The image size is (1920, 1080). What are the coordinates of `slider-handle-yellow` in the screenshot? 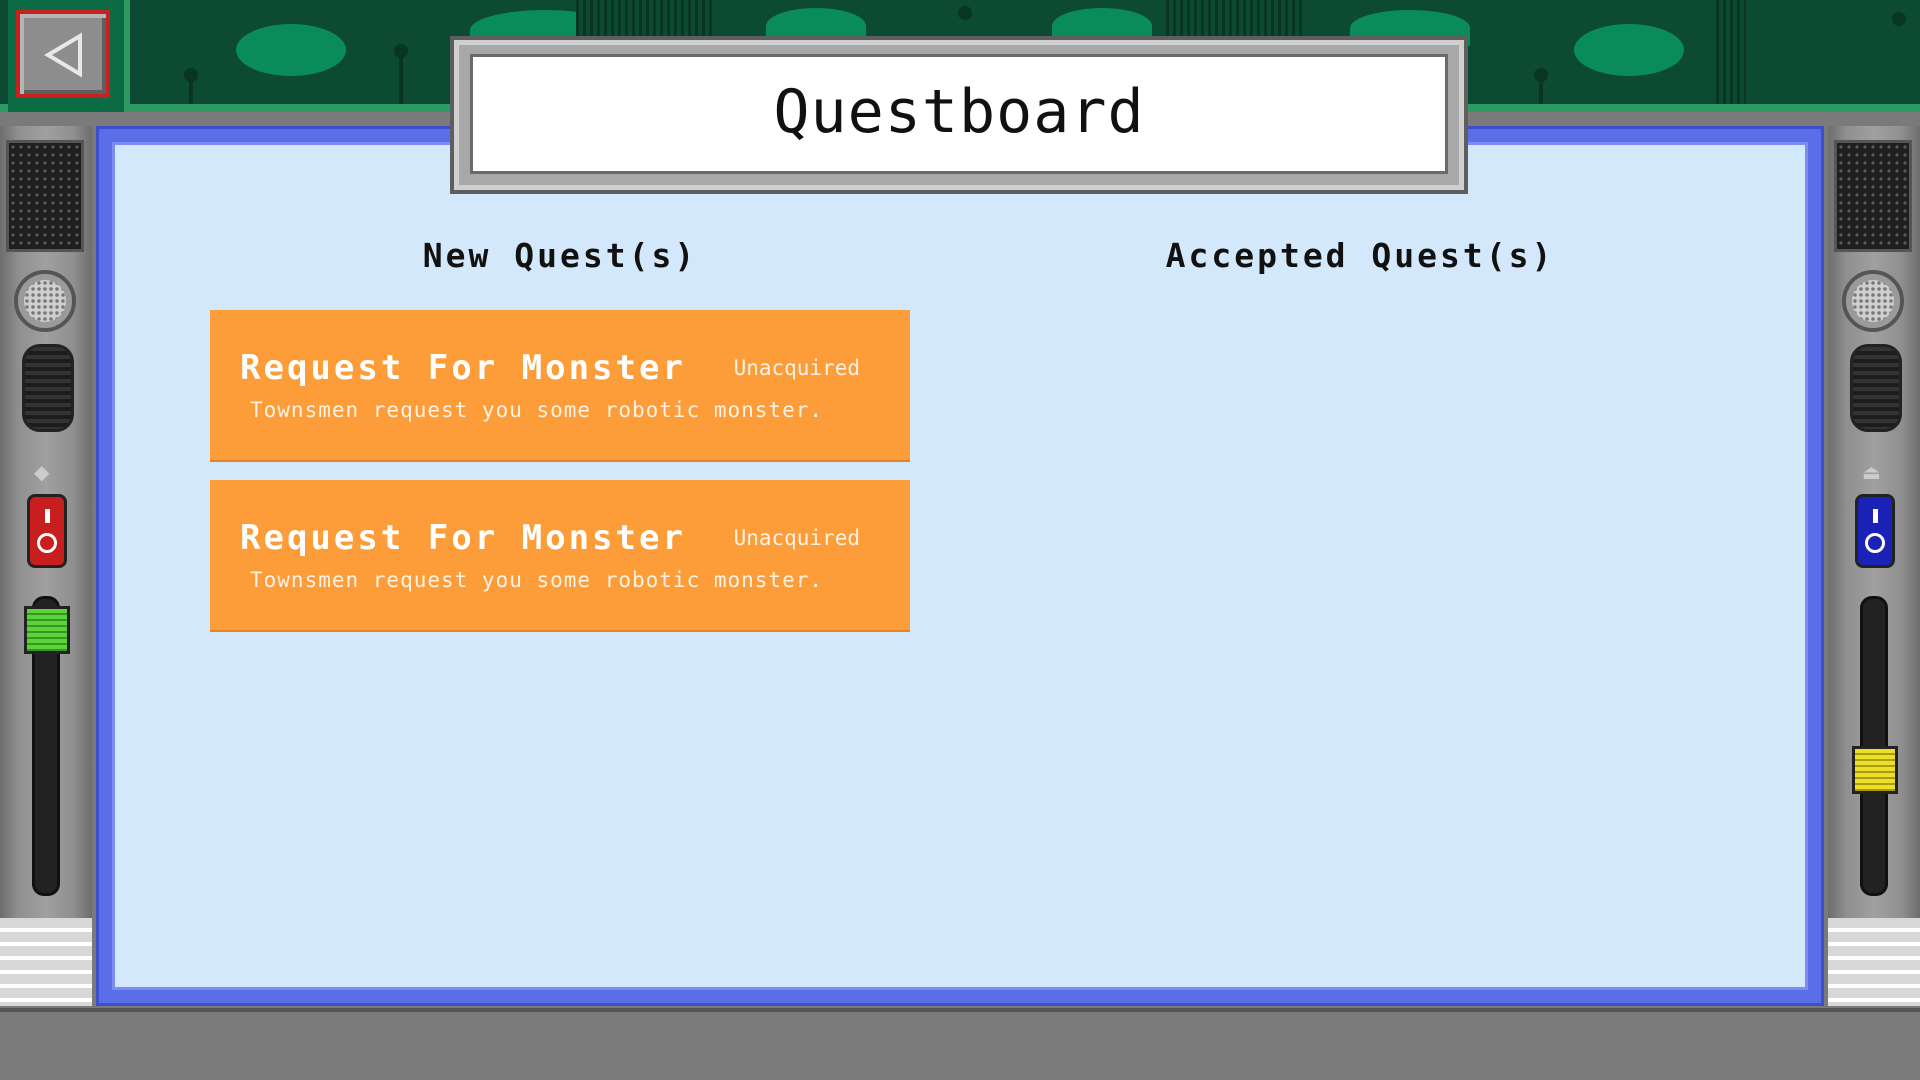 It's located at (1875, 770).